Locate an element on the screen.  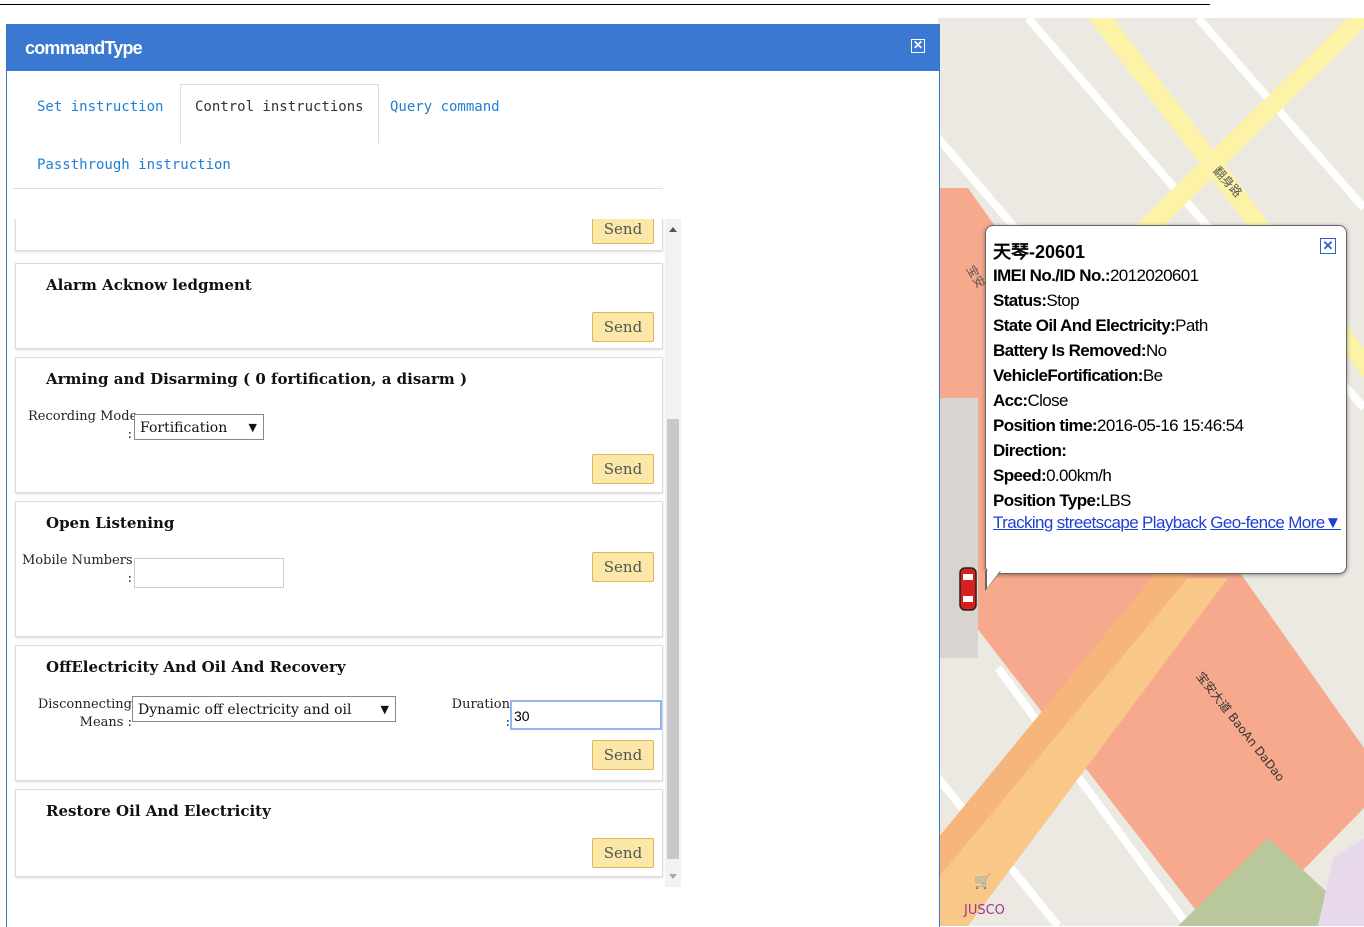
send-button-offelectricity: Send is located at coordinates (623, 755).